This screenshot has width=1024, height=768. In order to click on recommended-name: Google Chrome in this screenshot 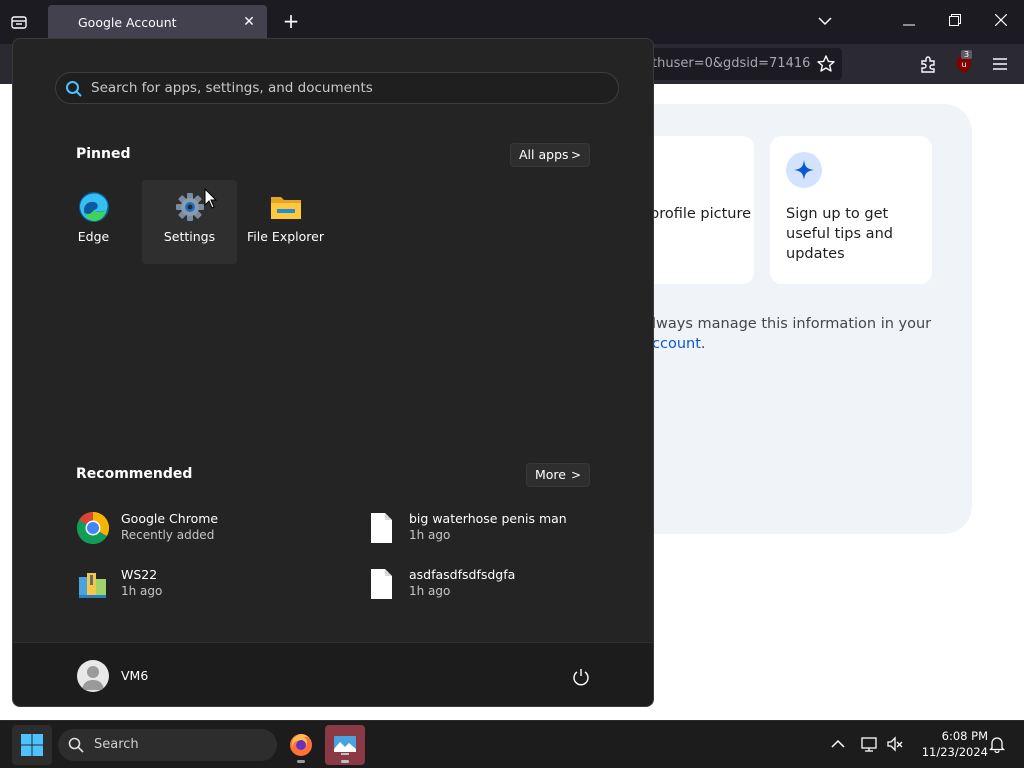, I will do `click(170, 518)`.